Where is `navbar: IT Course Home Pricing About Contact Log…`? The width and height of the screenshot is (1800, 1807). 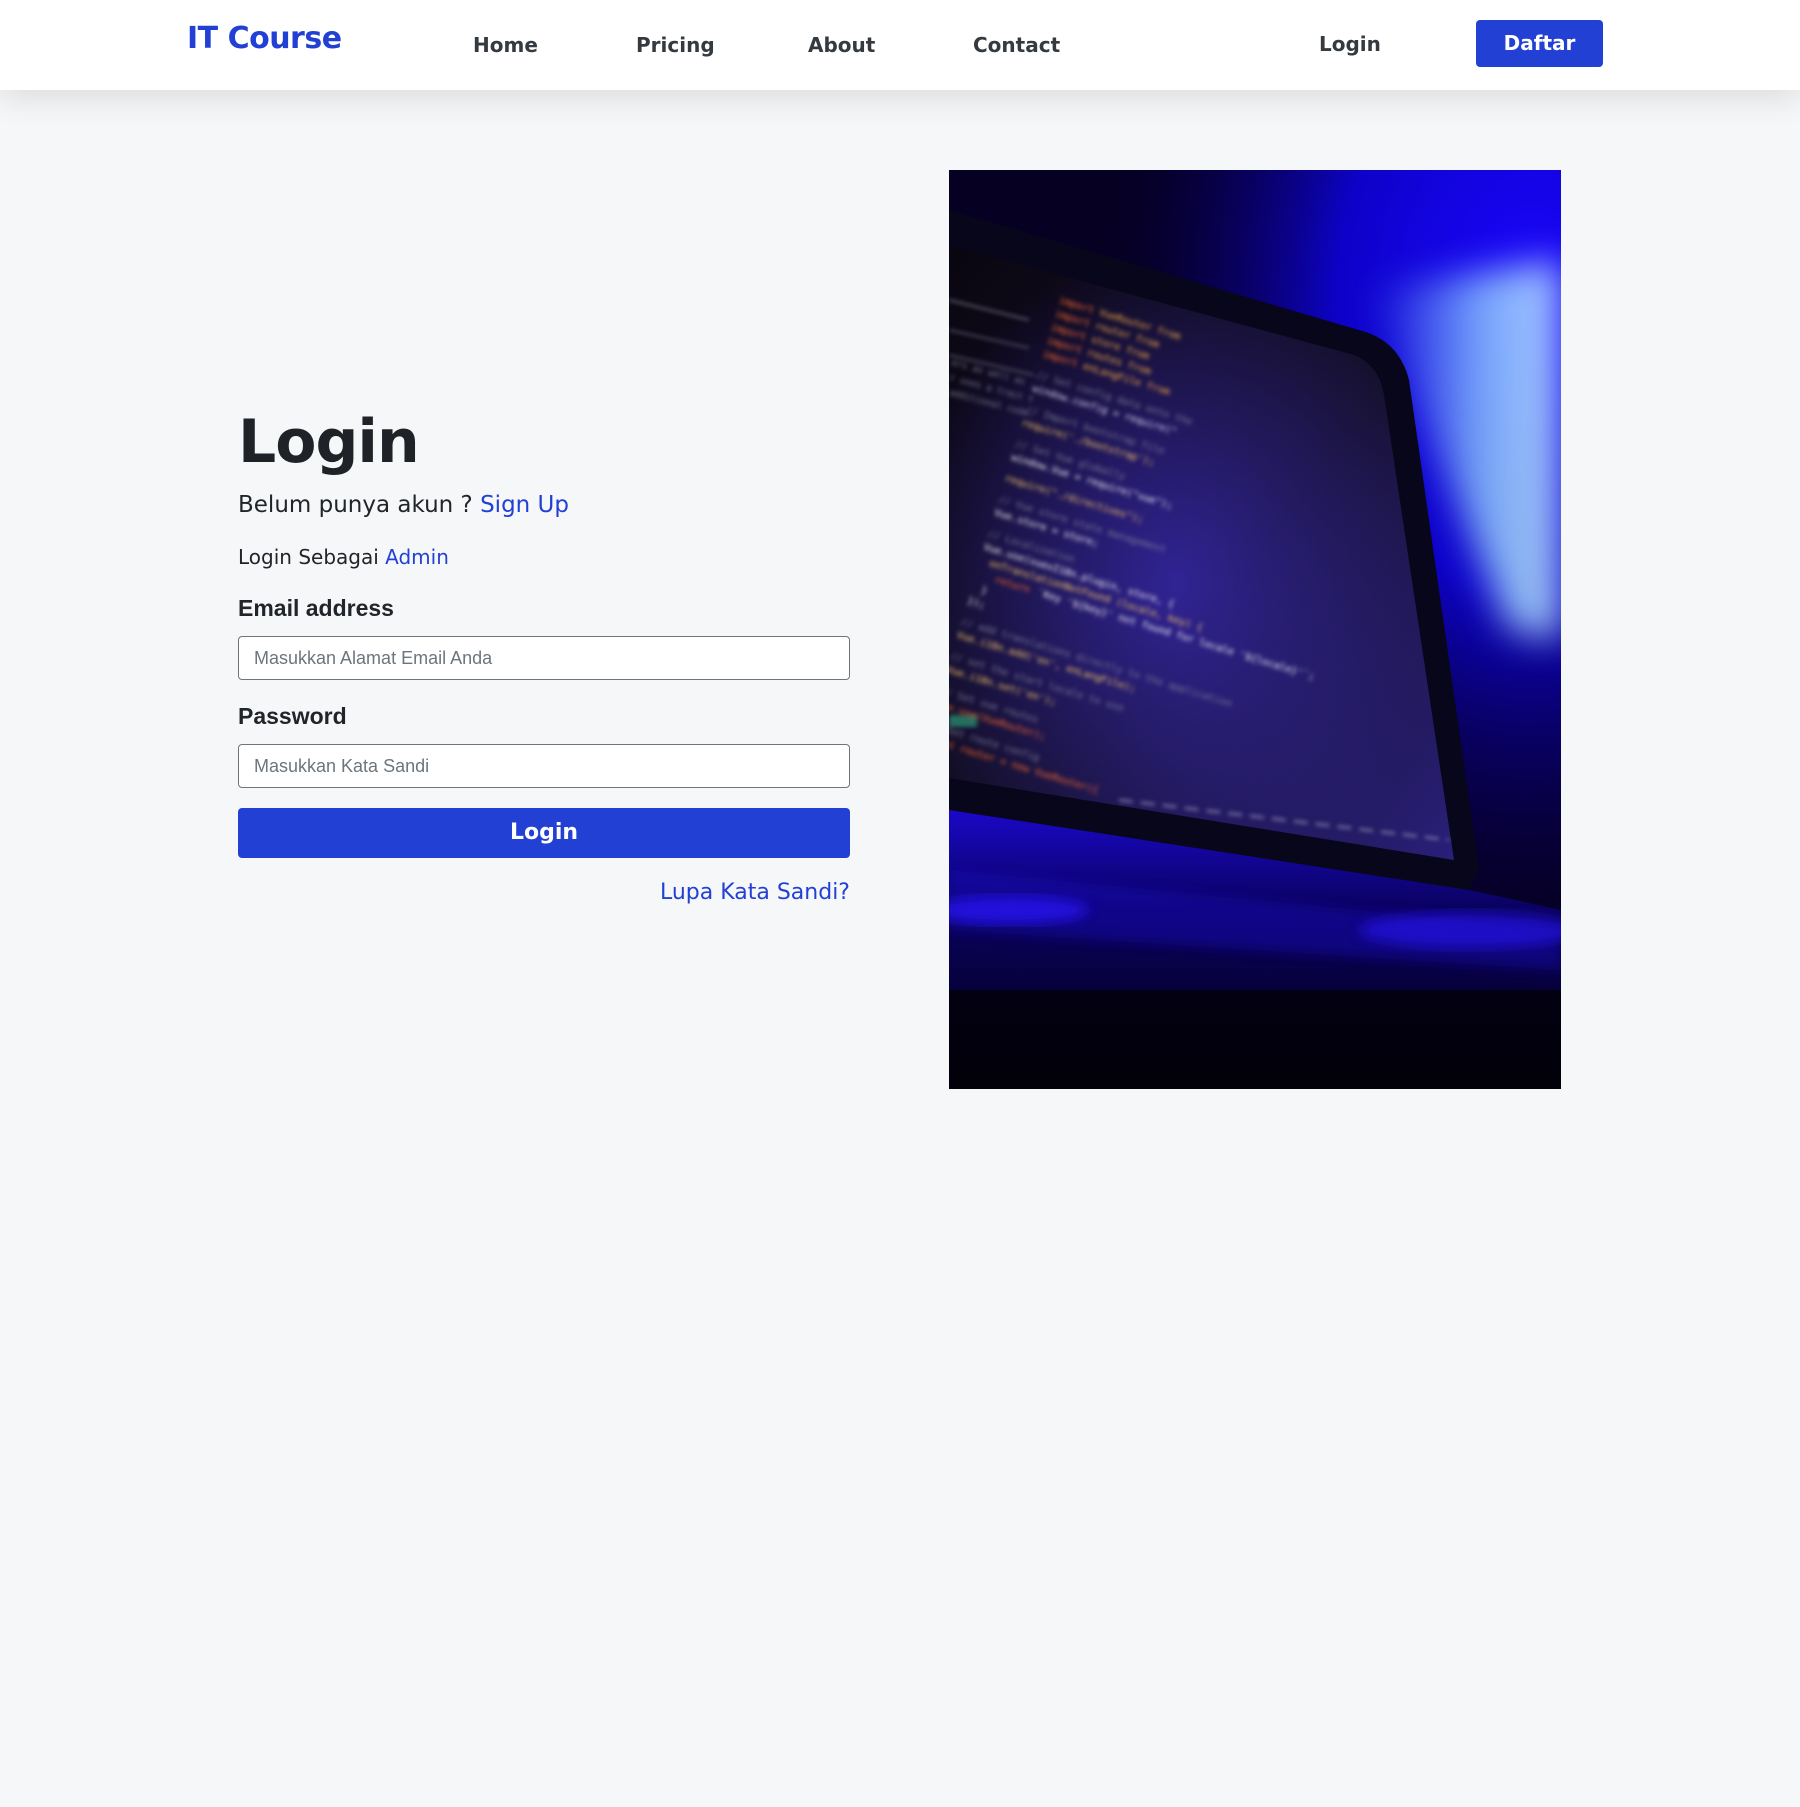
navbar: IT Course Home Pricing About Contact Log… is located at coordinates (900, 45).